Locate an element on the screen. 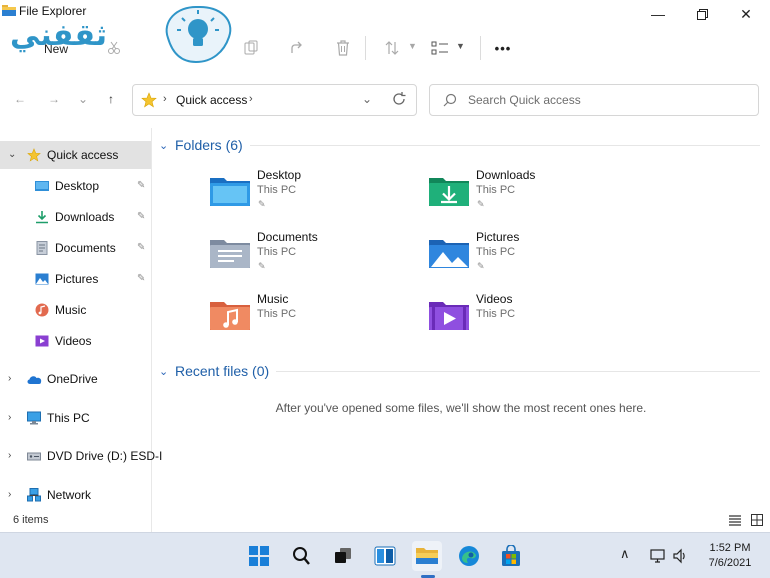 The image size is (770, 578). sidebar-item-videos: Videos is located at coordinates (75, 341).